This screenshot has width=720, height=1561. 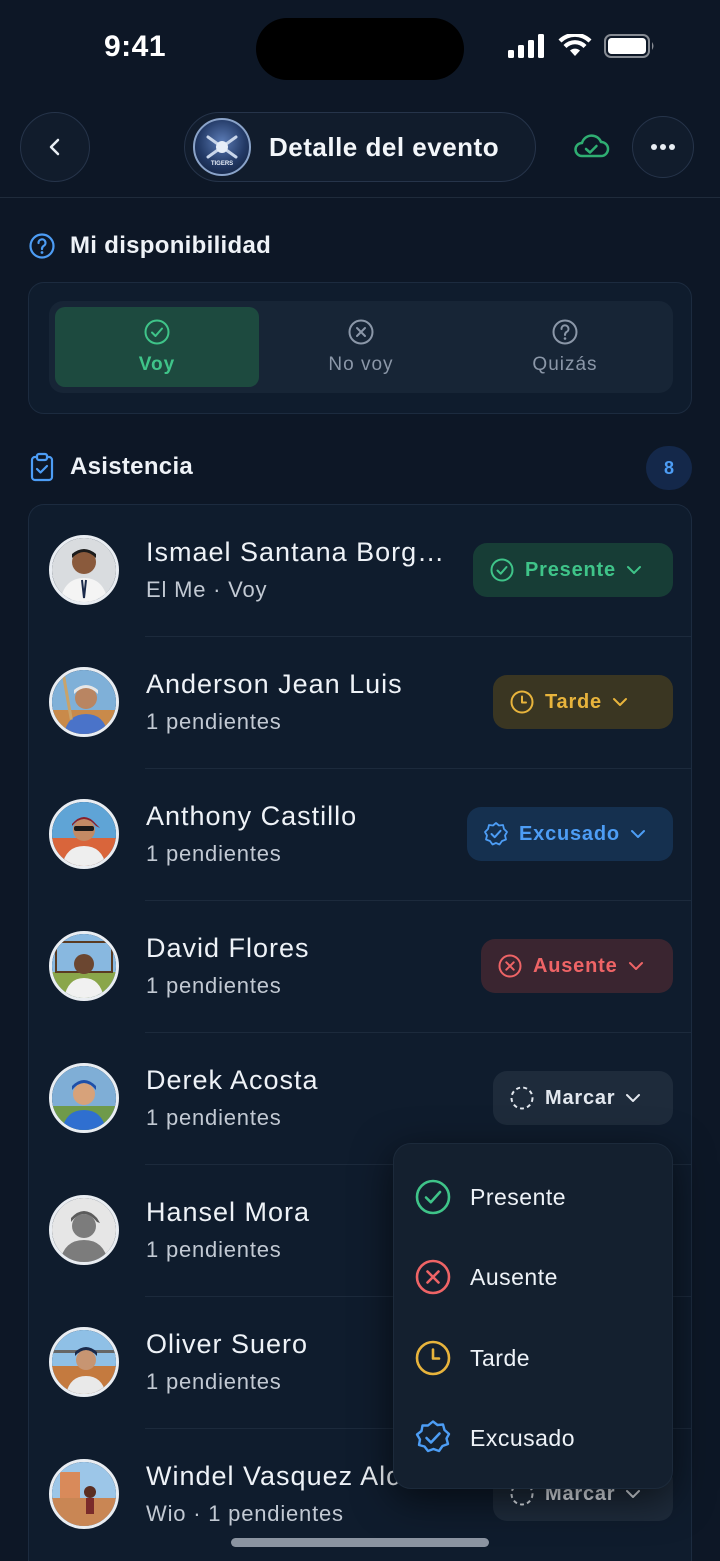 I want to click on status-label: Tarde, so click(x=573, y=701).